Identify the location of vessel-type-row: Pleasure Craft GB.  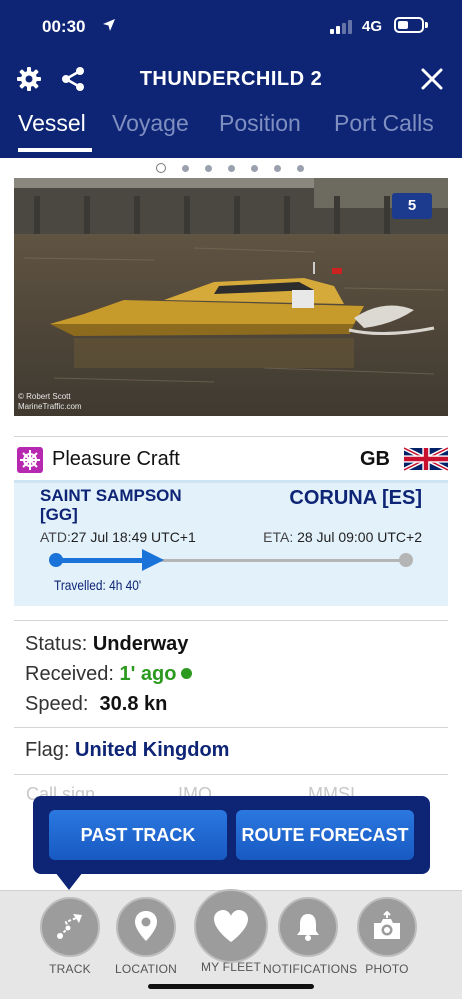
(231, 458).